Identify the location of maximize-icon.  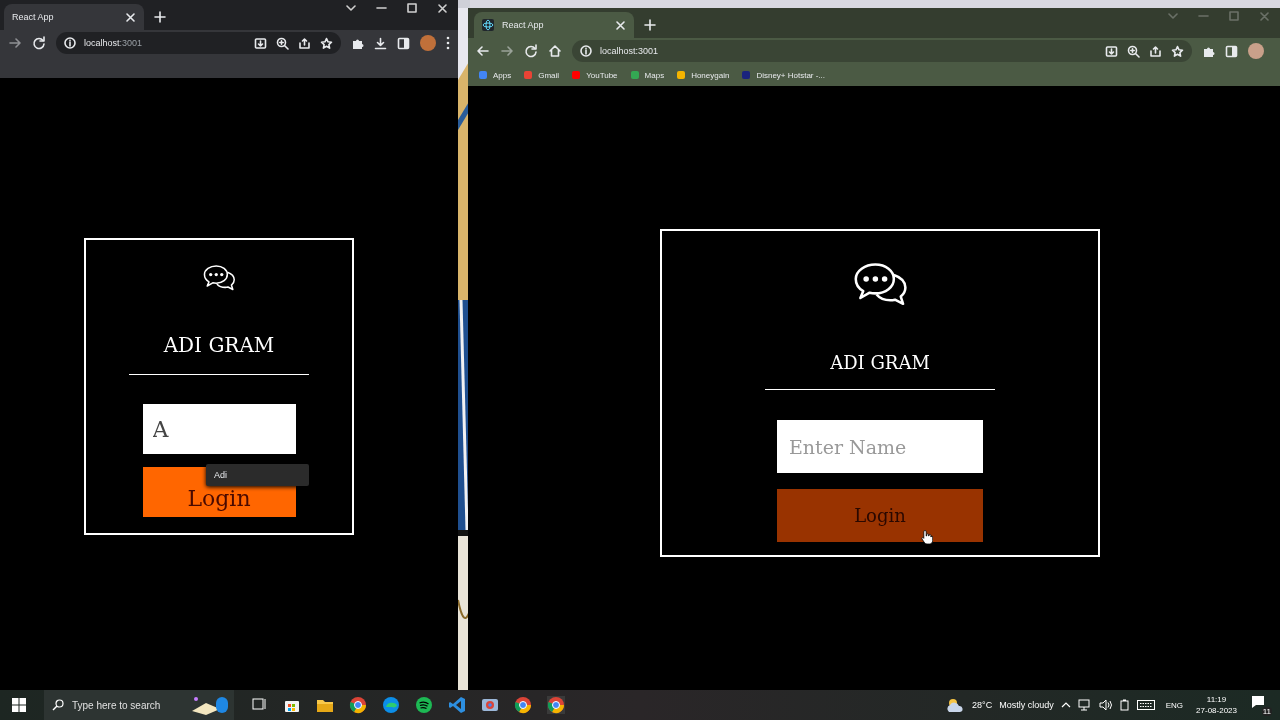
(412, 8).